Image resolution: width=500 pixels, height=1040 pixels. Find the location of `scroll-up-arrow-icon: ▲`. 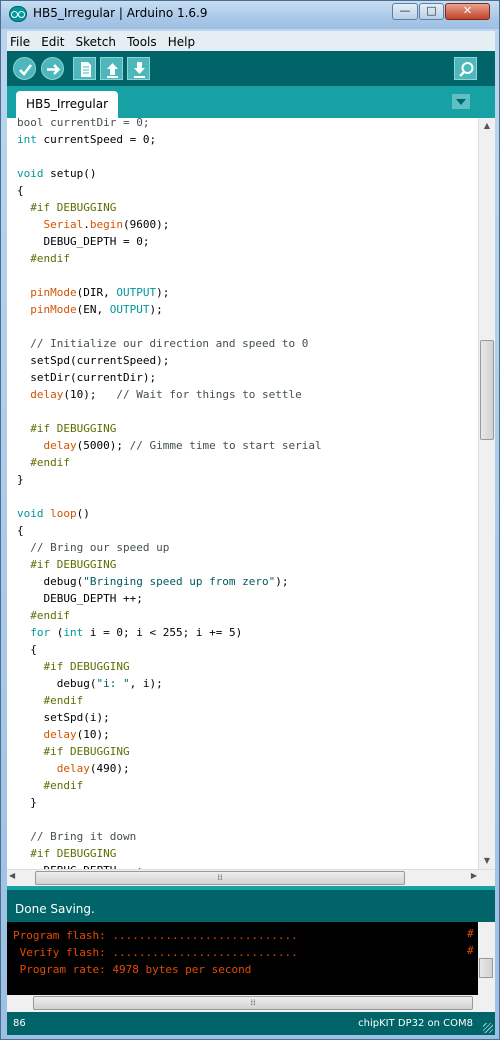

scroll-up-arrow-icon: ▲ is located at coordinates (487, 126).